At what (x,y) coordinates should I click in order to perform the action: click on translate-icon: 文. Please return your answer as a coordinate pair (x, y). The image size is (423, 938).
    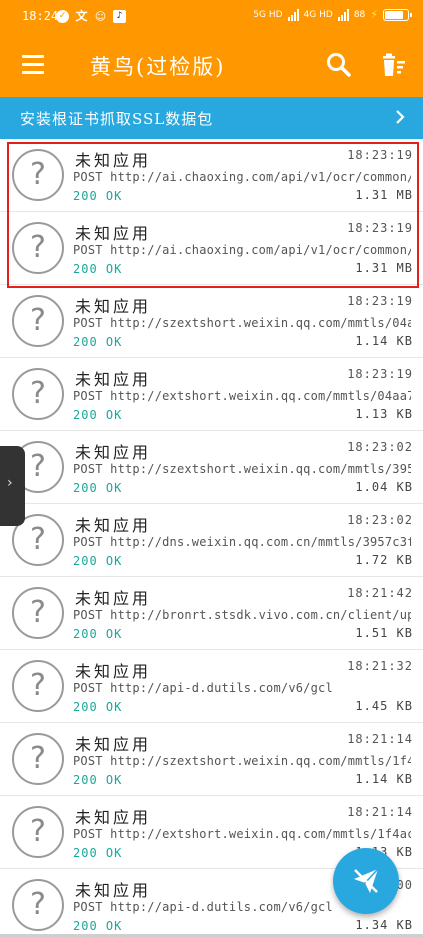
    Looking at the image, I should click on (81, 16).